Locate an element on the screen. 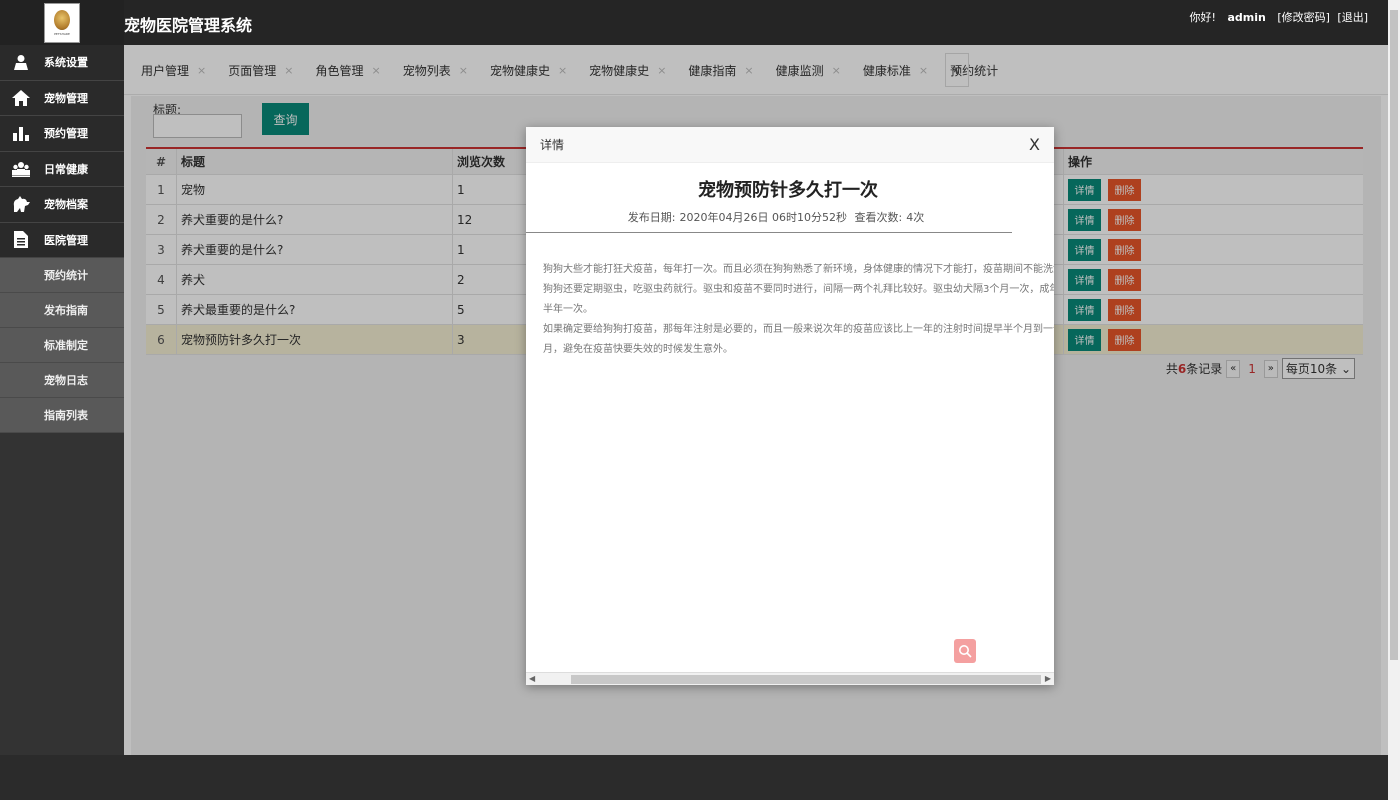 This screenshot has width=1400, height=800. sidebar-item-hospital-management: 医院管理 is located at coordinates (62, 240).